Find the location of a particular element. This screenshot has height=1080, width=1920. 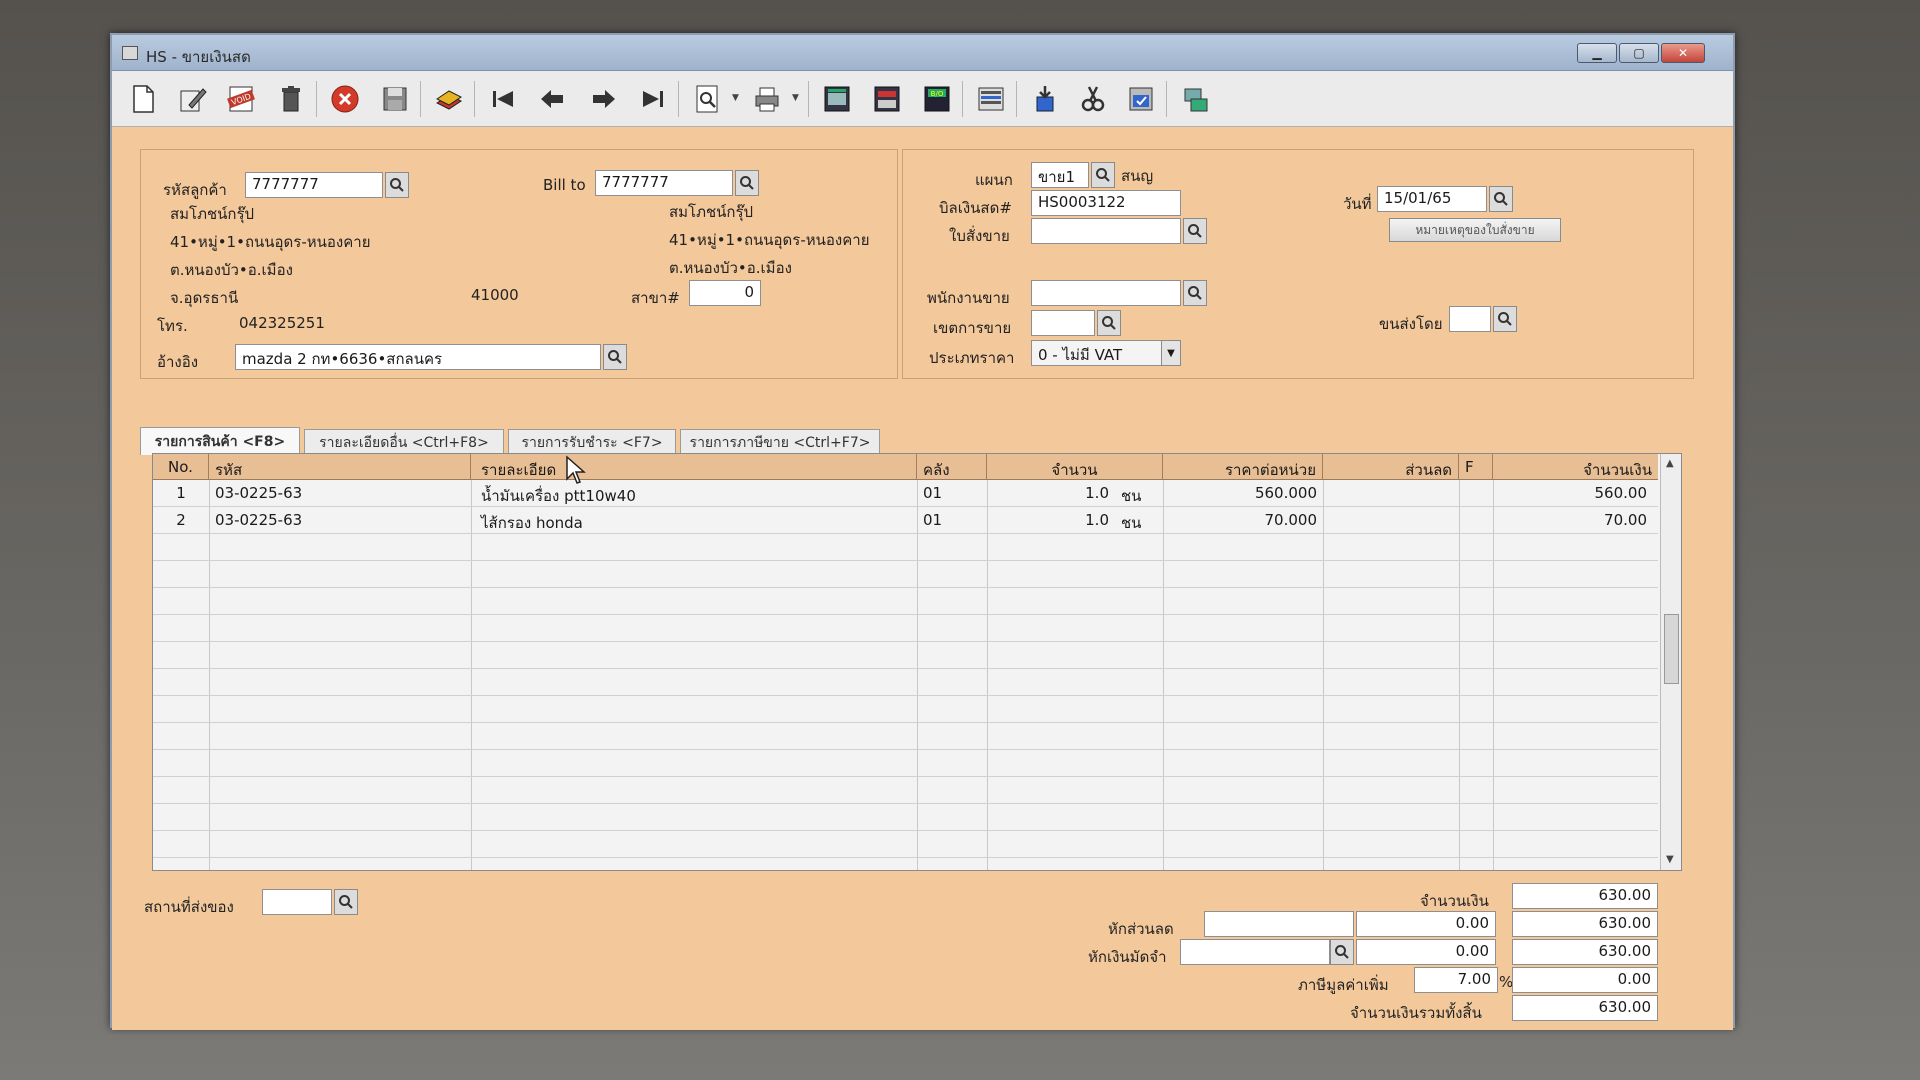

deposit-label: หักเงินมัดจำ is located at coordinates (1127, 957).